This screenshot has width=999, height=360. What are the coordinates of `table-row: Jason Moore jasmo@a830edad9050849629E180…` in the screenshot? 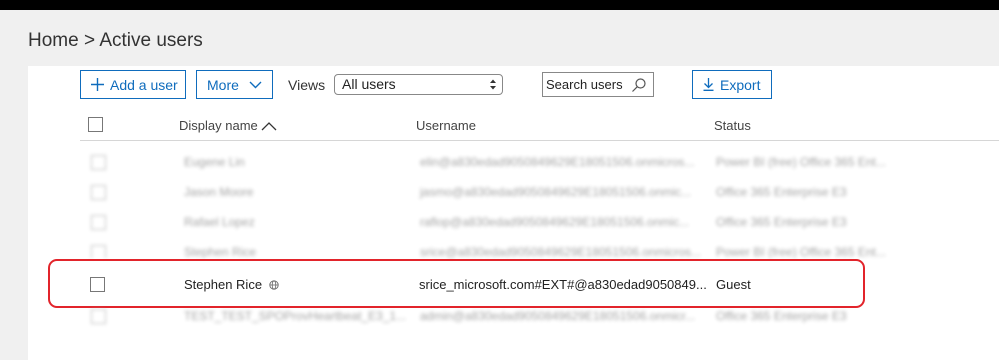 It's located at (499, 193).